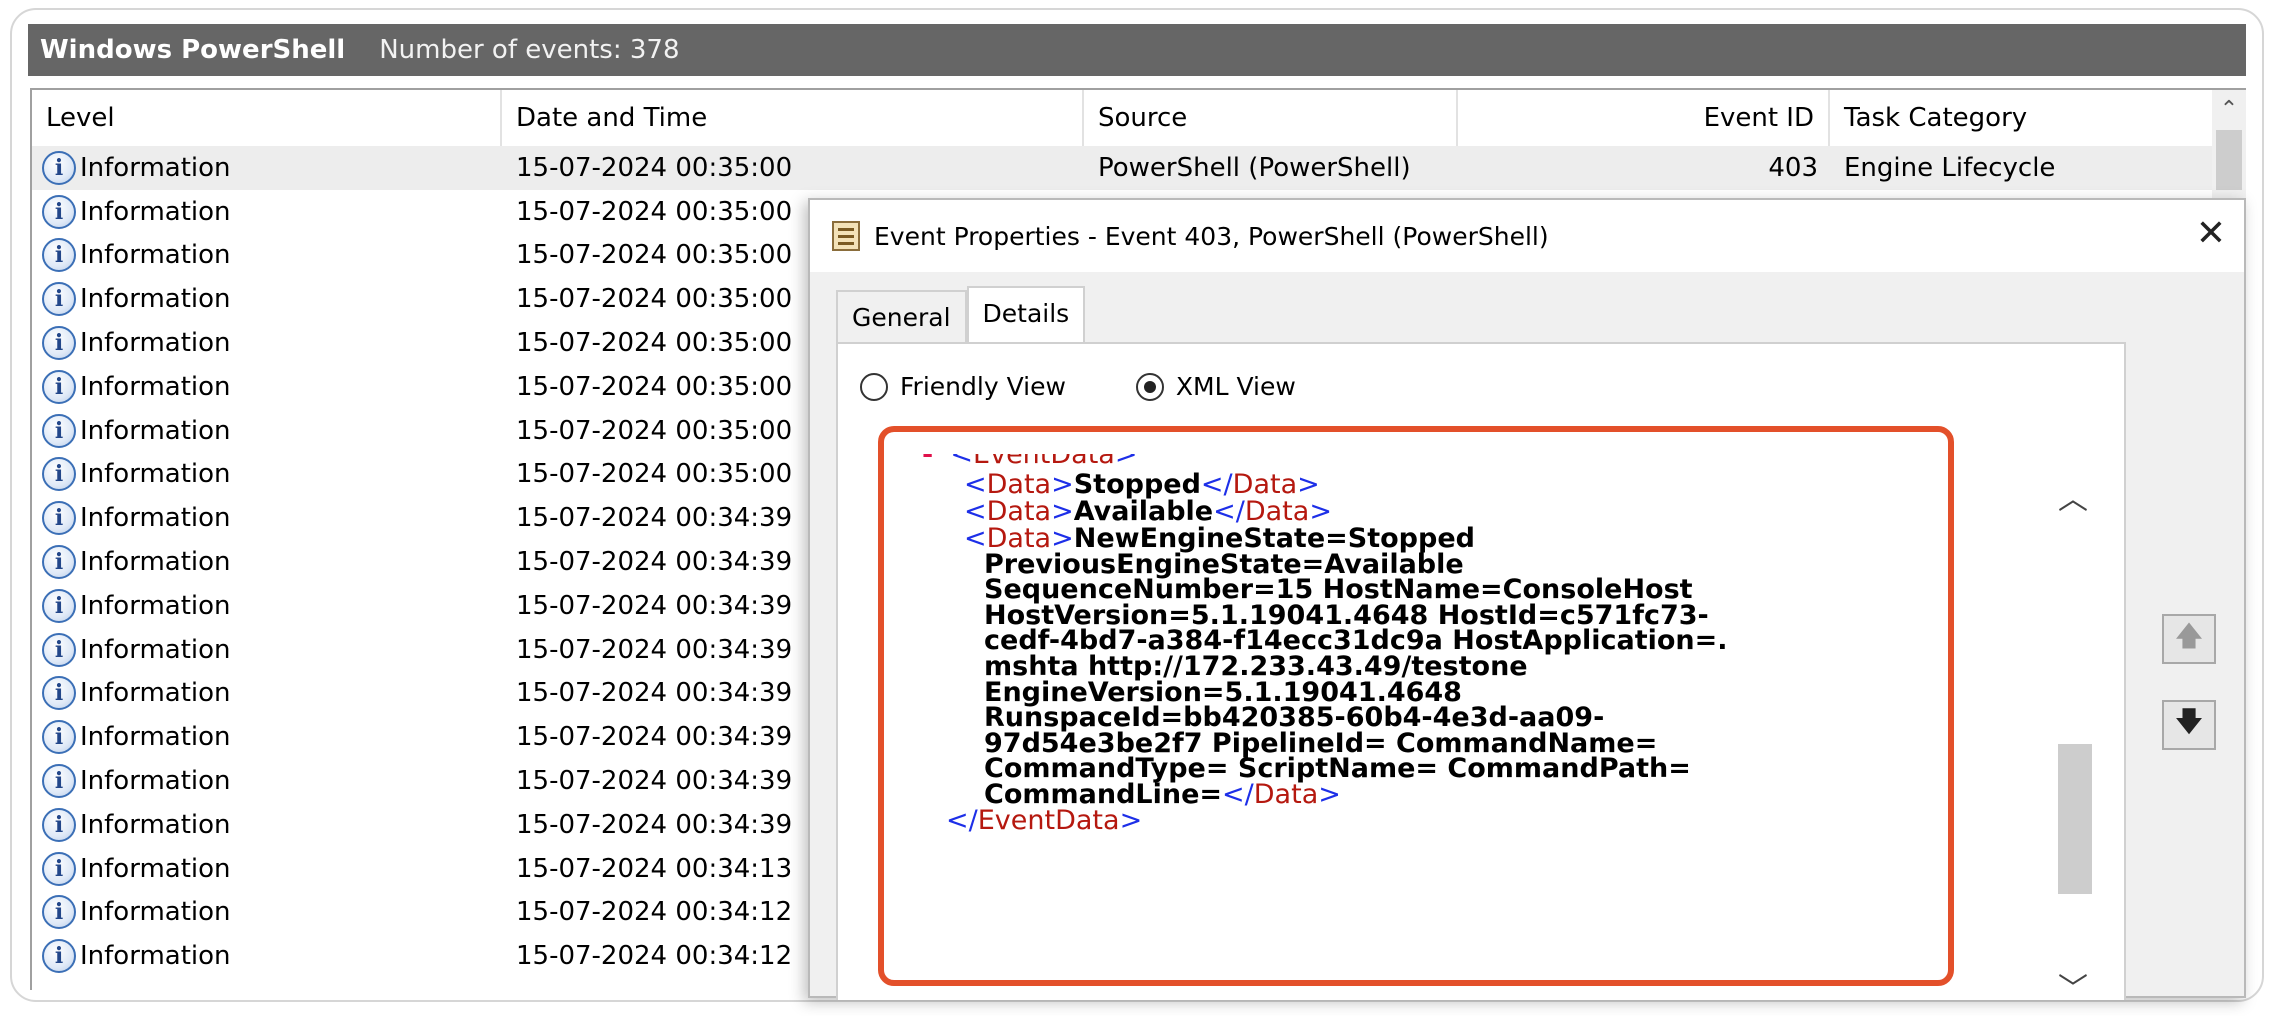 The width and height of the screenshot is (2274, 1016). Describe the element at coordinates (846, 236) in the screenshot. I see `event-log-icon` at that location.